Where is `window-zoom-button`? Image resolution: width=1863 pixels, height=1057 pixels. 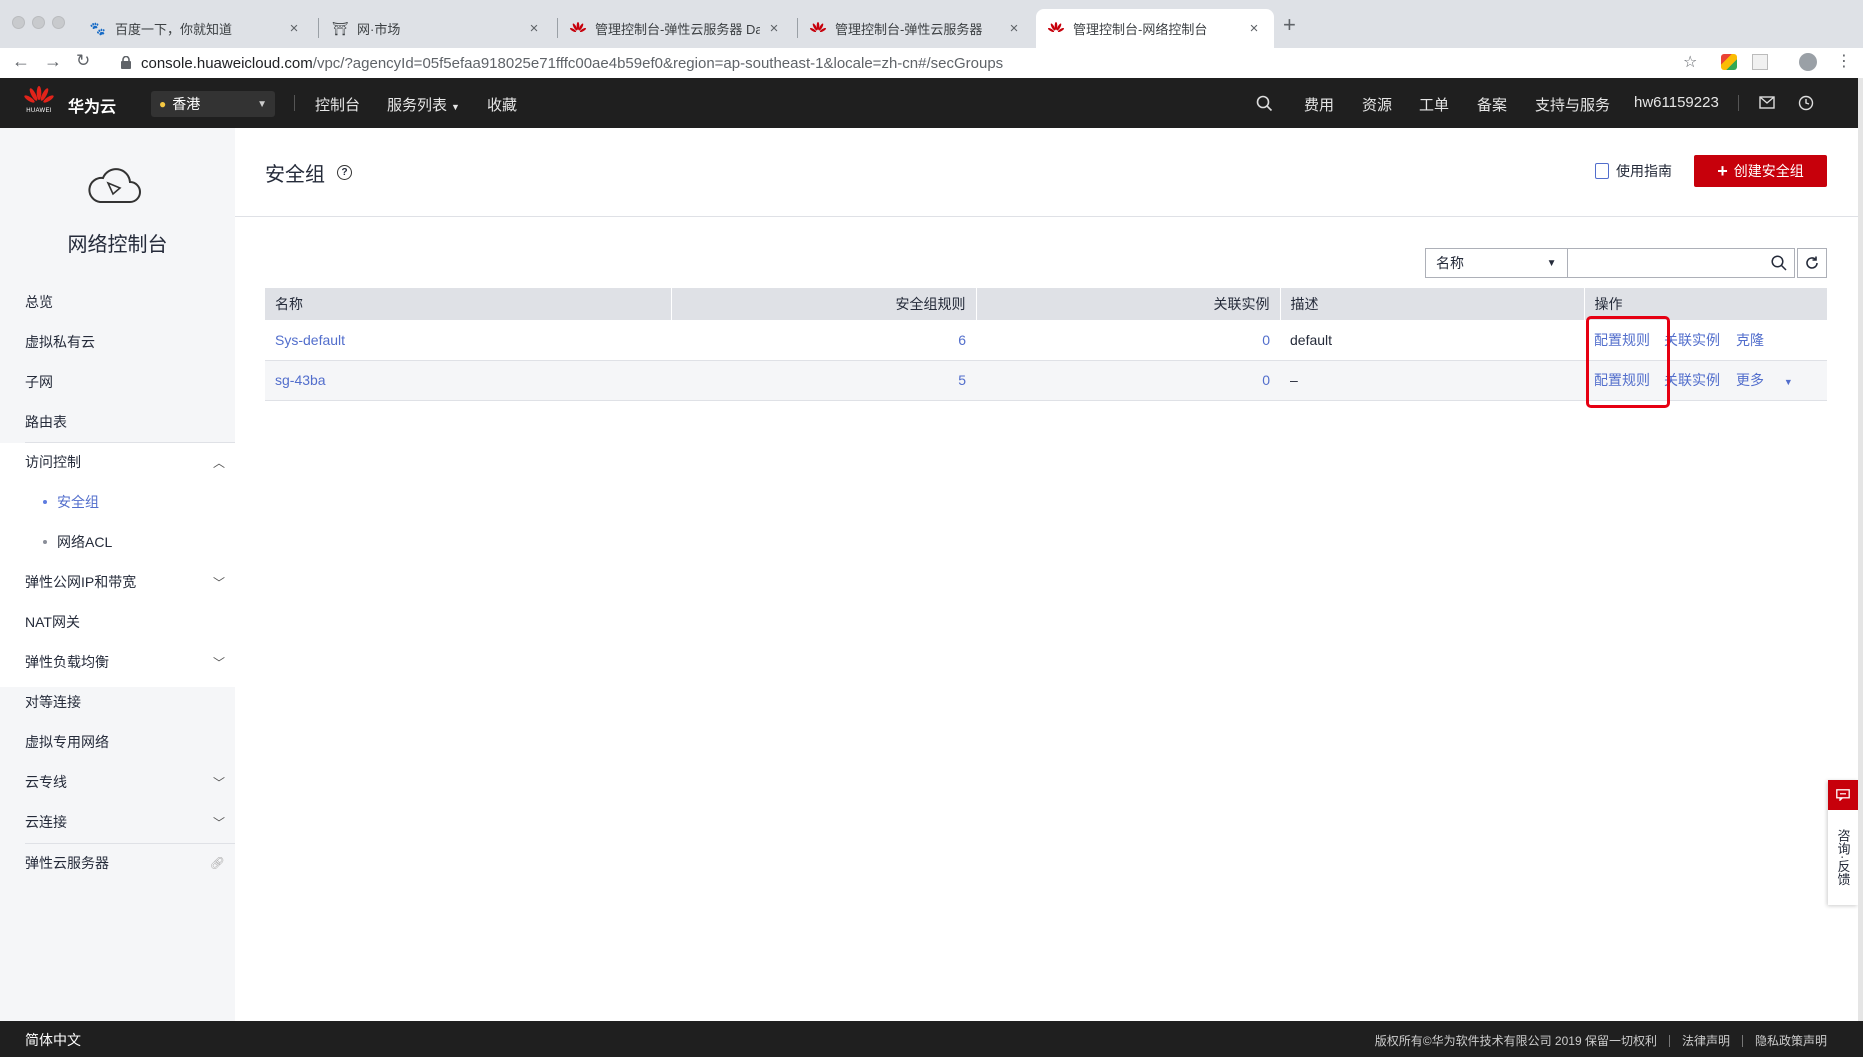 window-zoom-button is located at coordinates (58, 22).